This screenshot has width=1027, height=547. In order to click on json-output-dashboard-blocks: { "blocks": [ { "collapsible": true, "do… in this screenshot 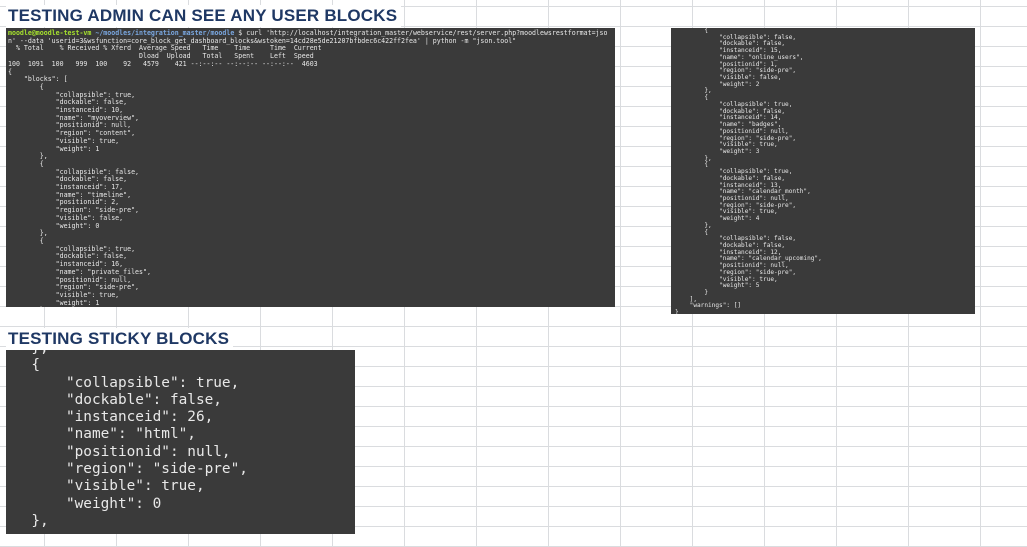, I will do `click(79, 187)`.